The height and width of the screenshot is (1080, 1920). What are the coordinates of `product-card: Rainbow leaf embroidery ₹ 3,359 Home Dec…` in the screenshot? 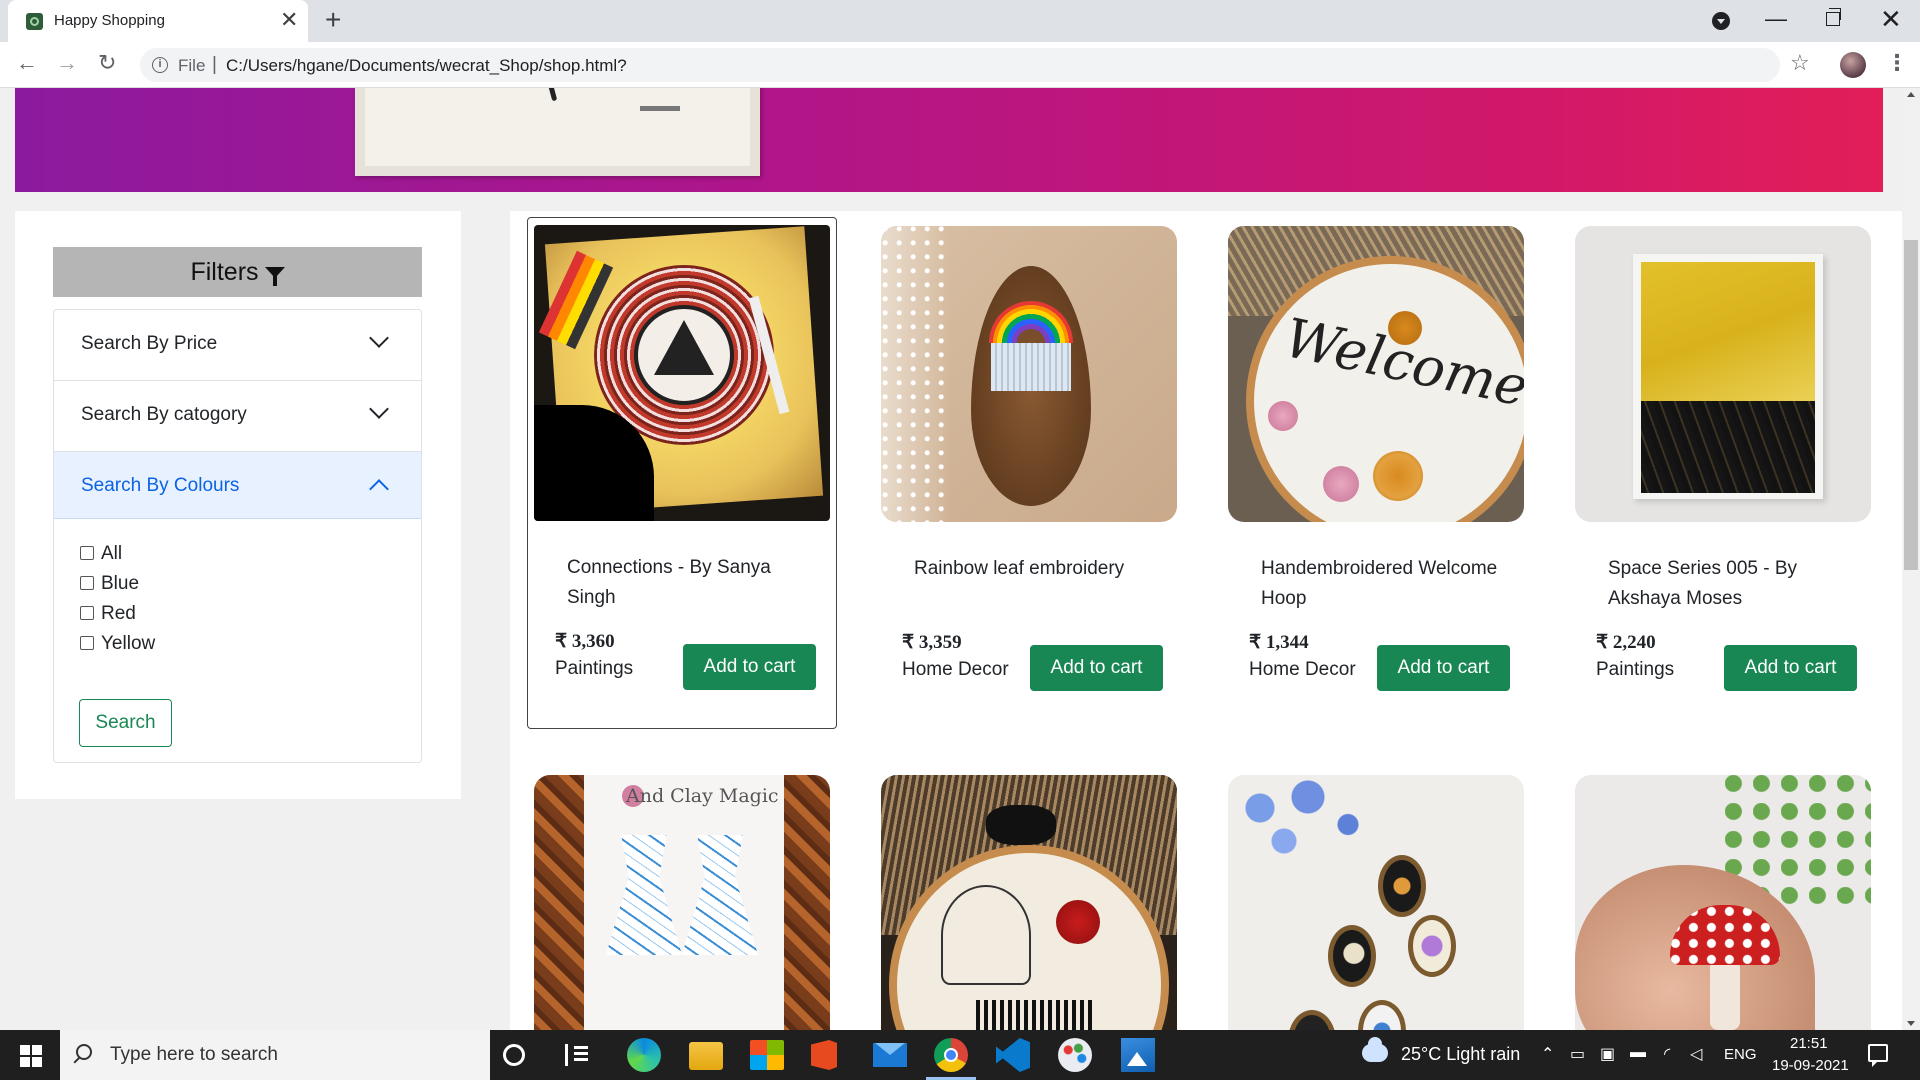 It's located at (1029, 474).